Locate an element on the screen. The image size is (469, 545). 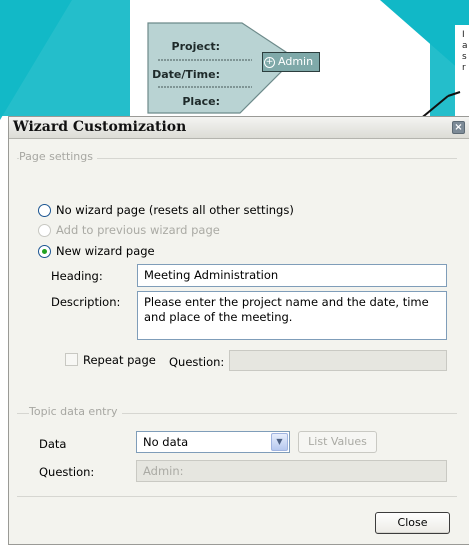
radio-new-wizard-page: New wizard page is located at coordinates (96, 251).